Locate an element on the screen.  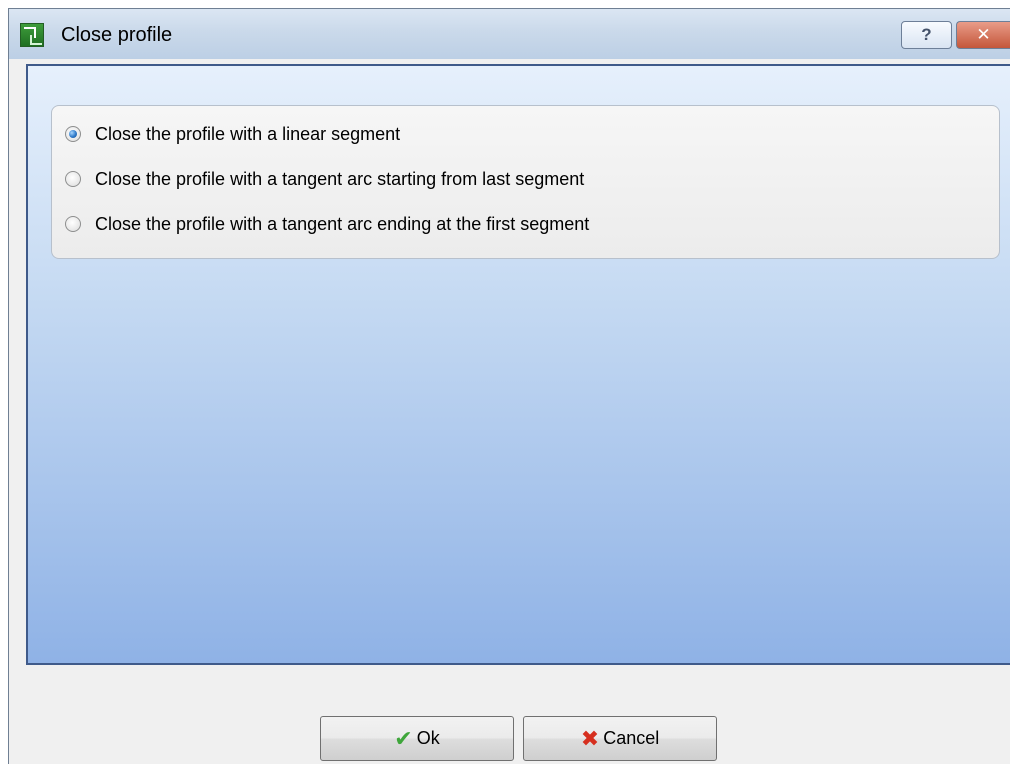
tangent-arc-last-segment-radio is located at coordinates (73, 179).